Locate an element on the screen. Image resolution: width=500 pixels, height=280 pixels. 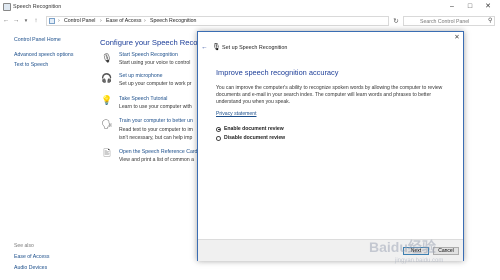
option-link: Set up microphone is located at coordinates (141, 76).